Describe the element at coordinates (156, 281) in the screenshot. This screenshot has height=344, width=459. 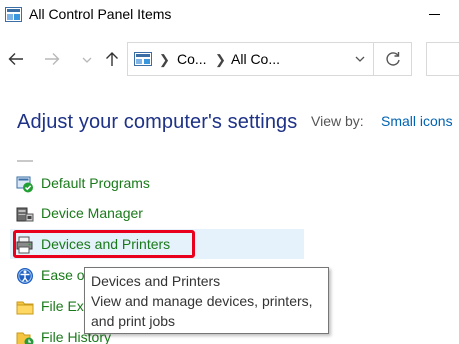
I see `tooltip-title: Devices and Printers` at that location.